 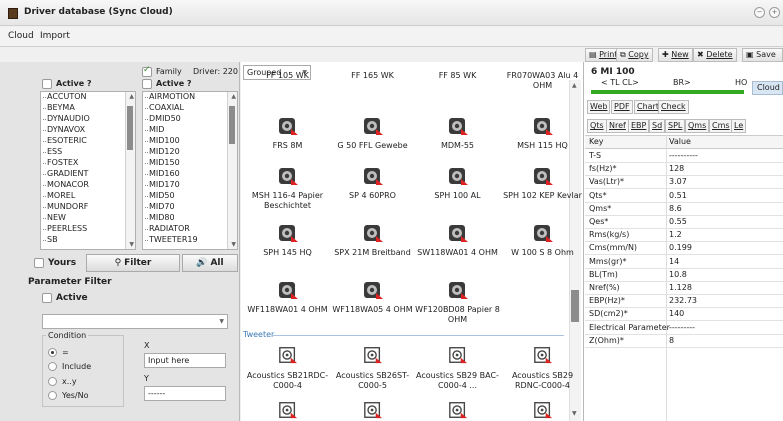 I want to click on driver-tile: SPH 145 HQ, so click(x=287, y=240).